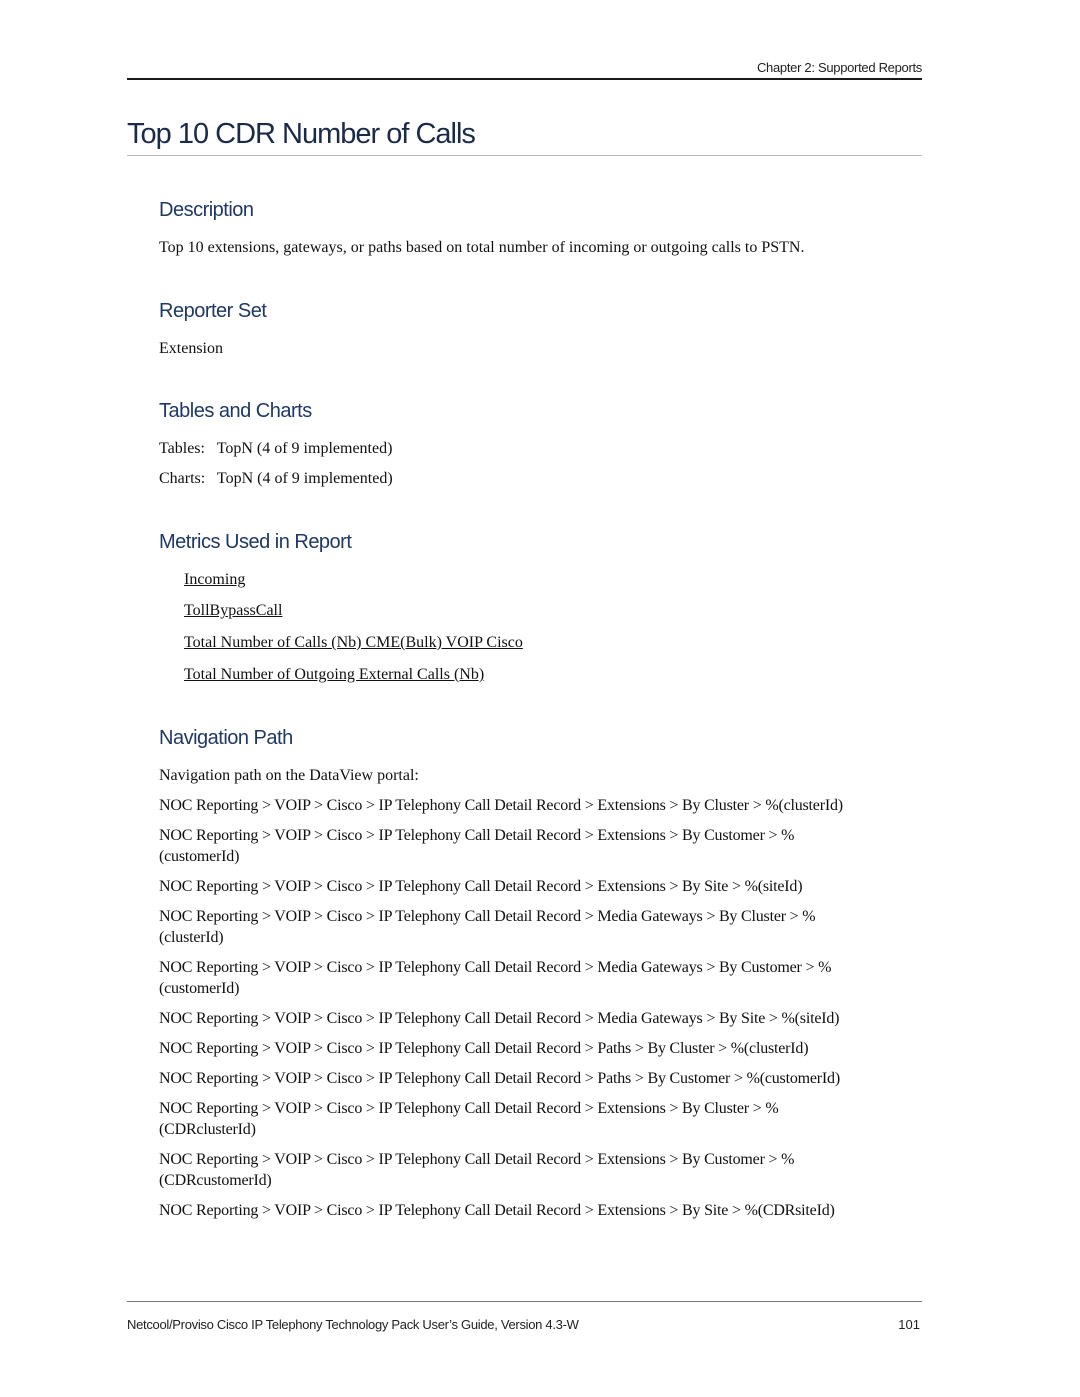 This screenshot has height=1397, width=1080. I want to click on footer-rule, so click(524, 1301).